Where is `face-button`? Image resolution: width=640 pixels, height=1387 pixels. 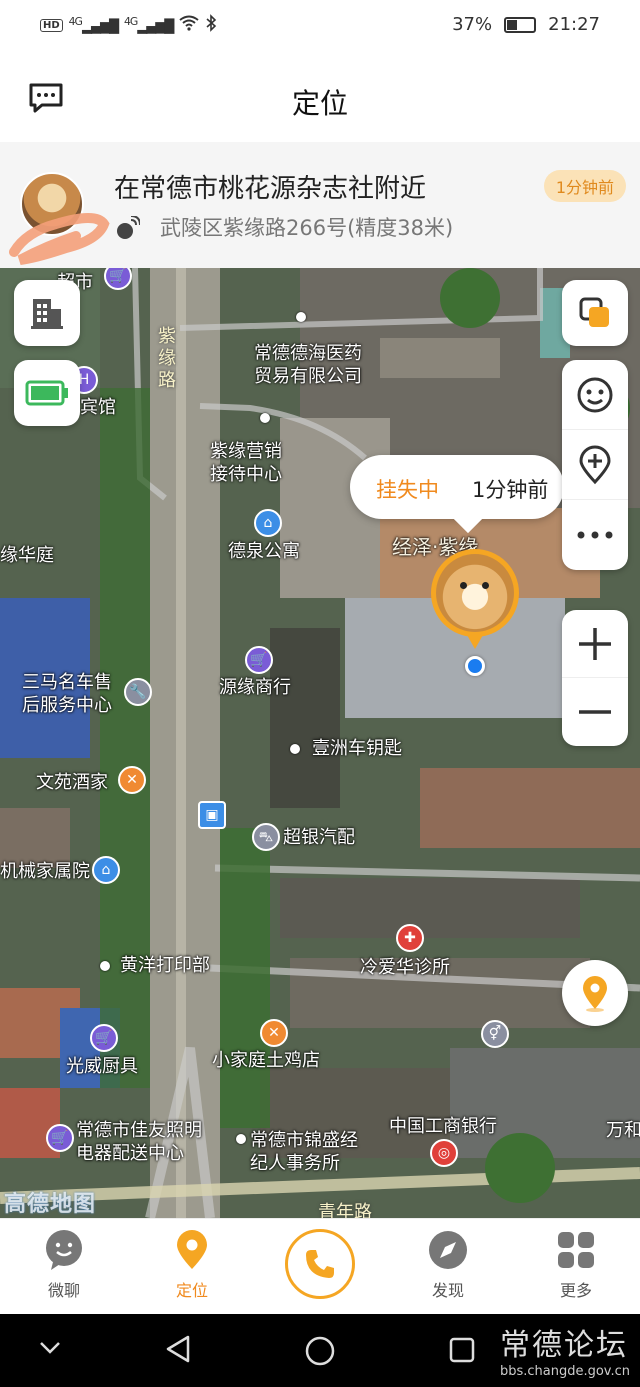
face-button is located at coordinates (595, 395).